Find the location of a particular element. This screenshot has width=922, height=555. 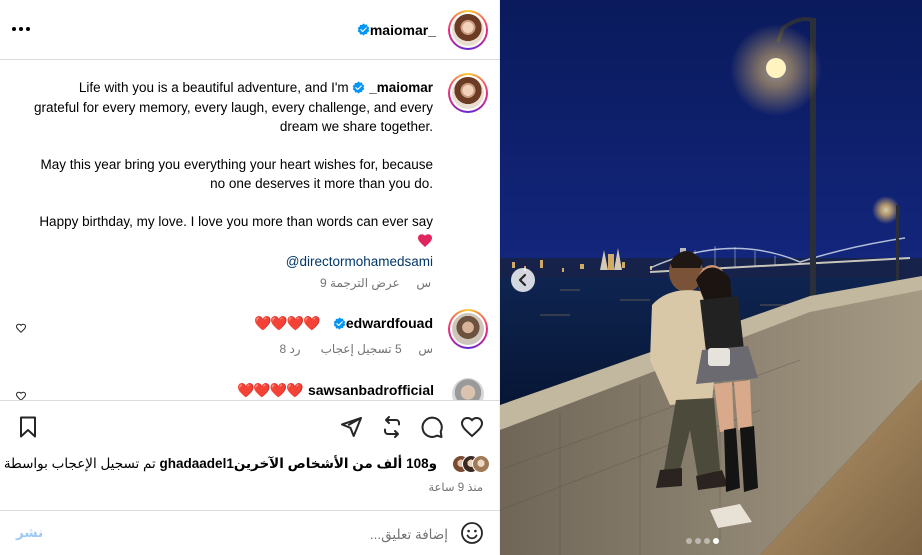

comment-meta-row: 8 س 5 تسجيل إعجاب رد is located at coordinates (356, 349).